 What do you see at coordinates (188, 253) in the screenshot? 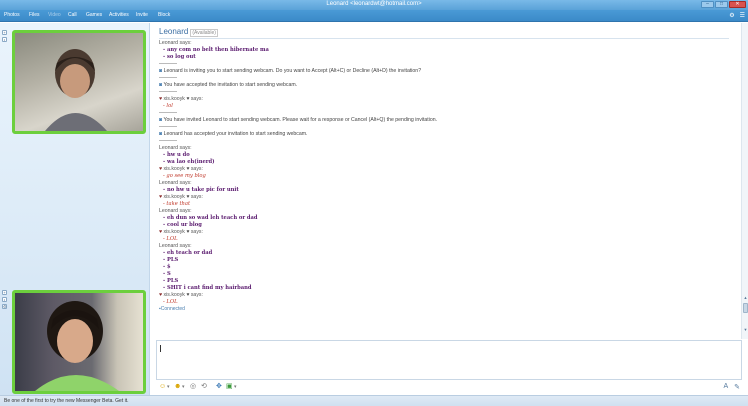
I see `message-line: - eh teach or dad` at bounding box center [188, 253].